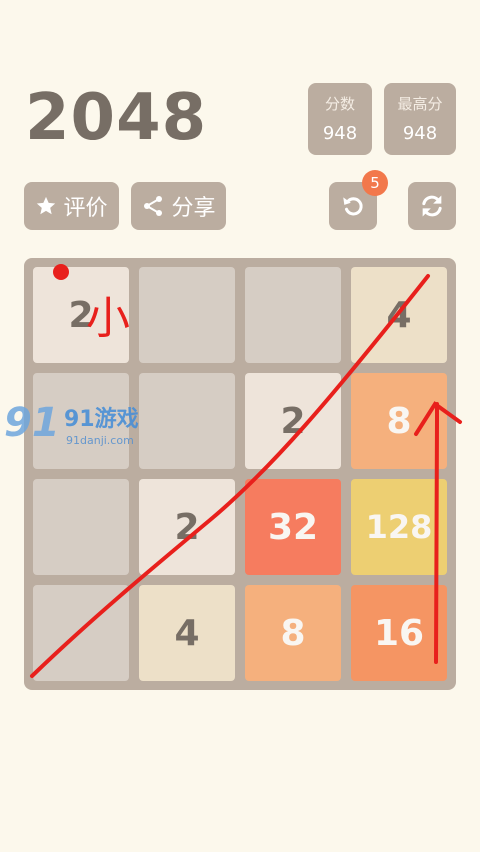  I want to click on share-icon, so click(153, 206).